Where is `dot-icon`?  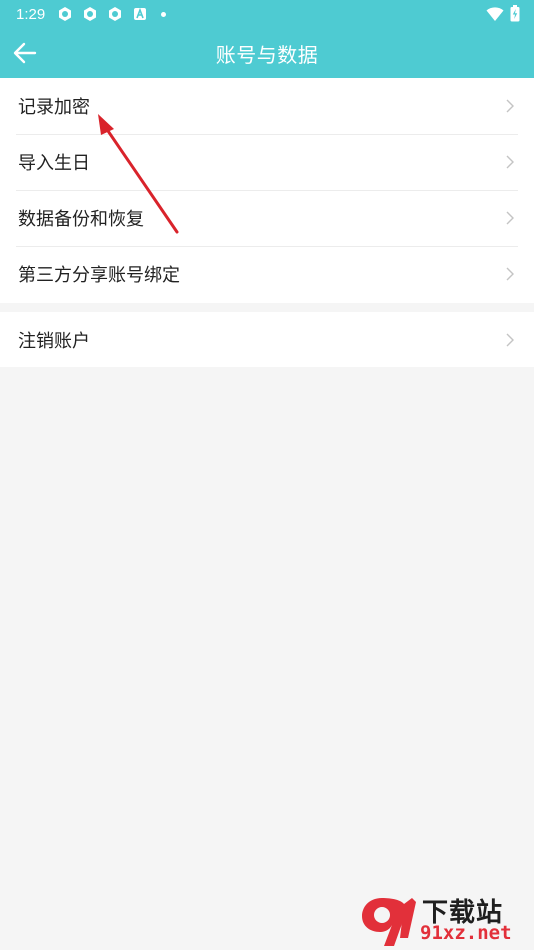
dot-icon is located at coordinates (164, 14).